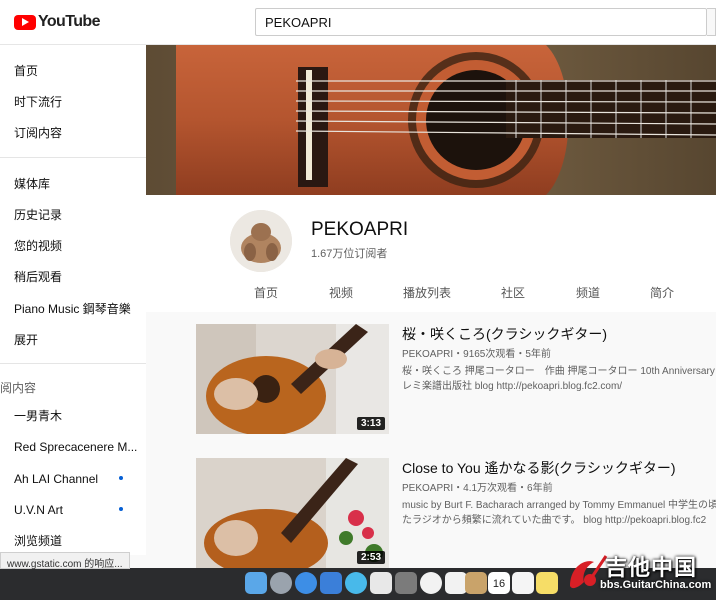  What do you see at coordinates (73, 276) in the screenshot?
I see `sidebar-item-watch-later: 稍后观看` at bounding box center [73, 276].